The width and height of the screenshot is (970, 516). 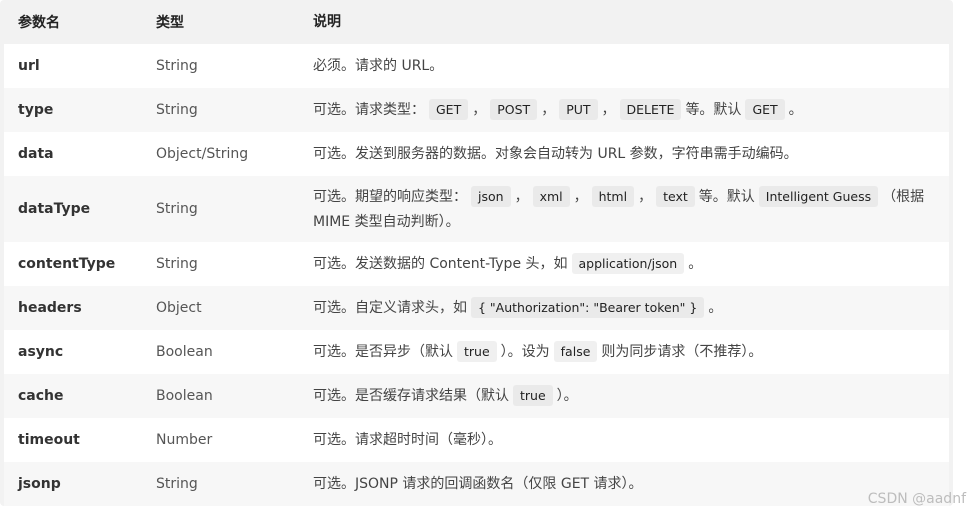 What do you see at coordinates (378, 65) in the screenshot?
I see `description-text: 必须。请求的 URL。` at bounding box center [378, 65].